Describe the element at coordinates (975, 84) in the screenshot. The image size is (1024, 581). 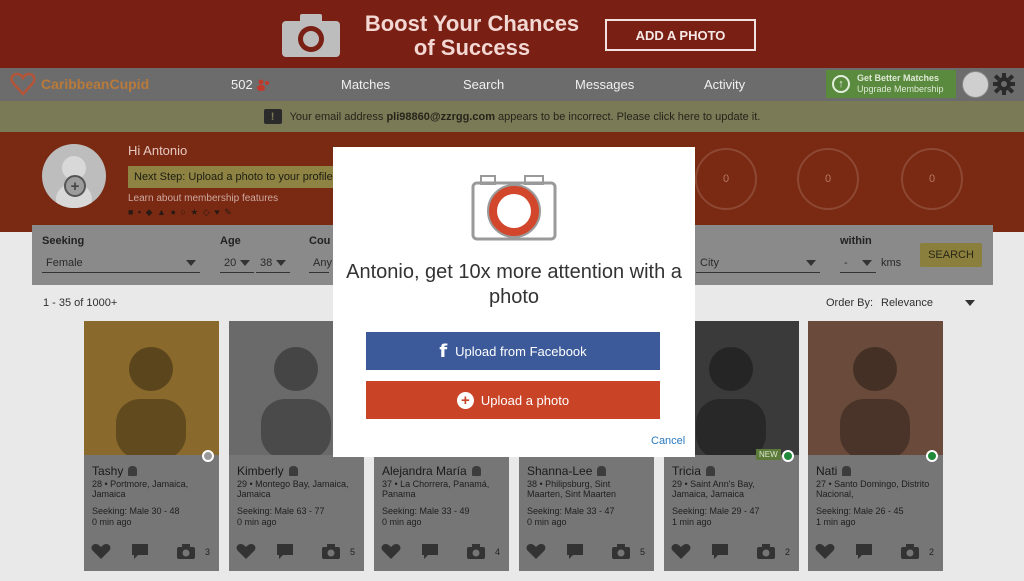
I see `avatar` at that location.